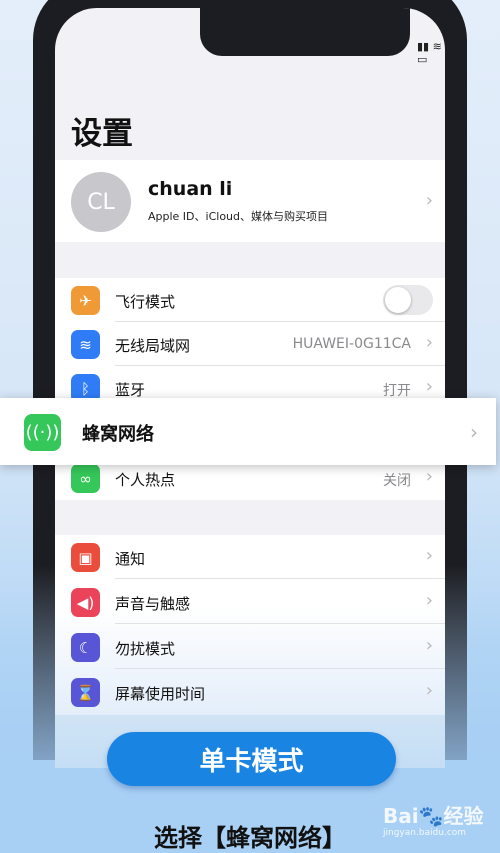 The width and height of the screenshot is (500, 853). Describe the element at coordinates (153, 604) in the screenshot. I see `row-label: 声音与触感` at that location.